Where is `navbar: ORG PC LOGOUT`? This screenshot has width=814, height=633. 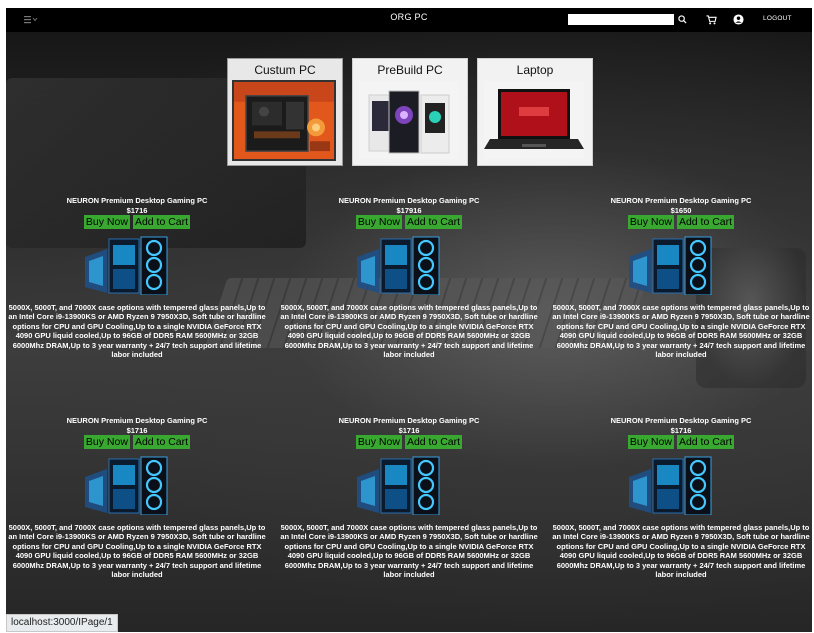
navbar: ORG PC LOGOUT is located at coordinates (409, 20).